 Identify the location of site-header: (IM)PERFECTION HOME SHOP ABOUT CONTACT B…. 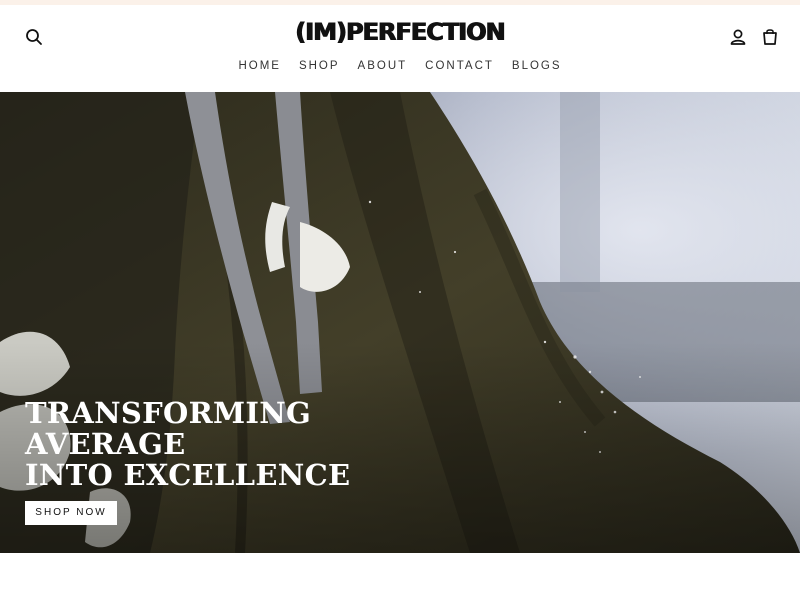
(400, 48).